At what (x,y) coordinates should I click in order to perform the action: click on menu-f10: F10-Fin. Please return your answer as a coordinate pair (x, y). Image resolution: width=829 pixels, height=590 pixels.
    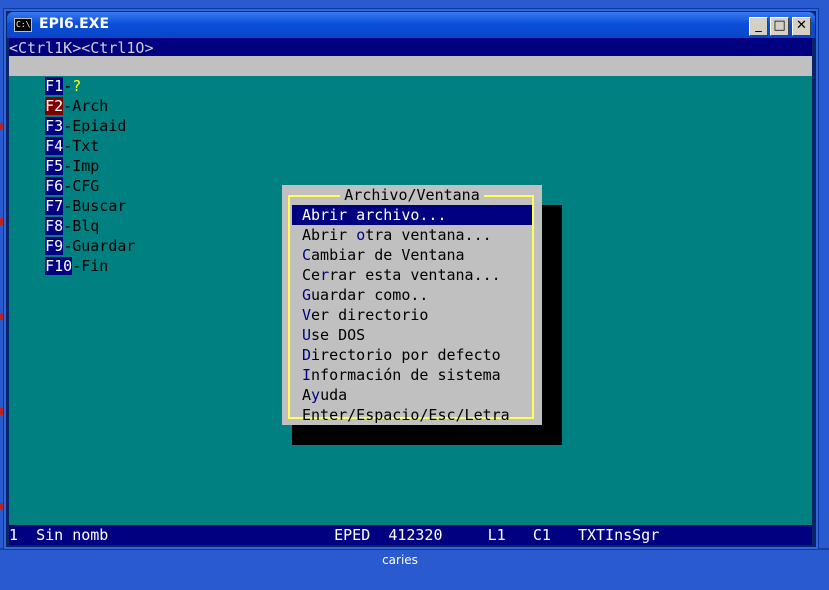
    Looking at the image, I should click on (76, 266).